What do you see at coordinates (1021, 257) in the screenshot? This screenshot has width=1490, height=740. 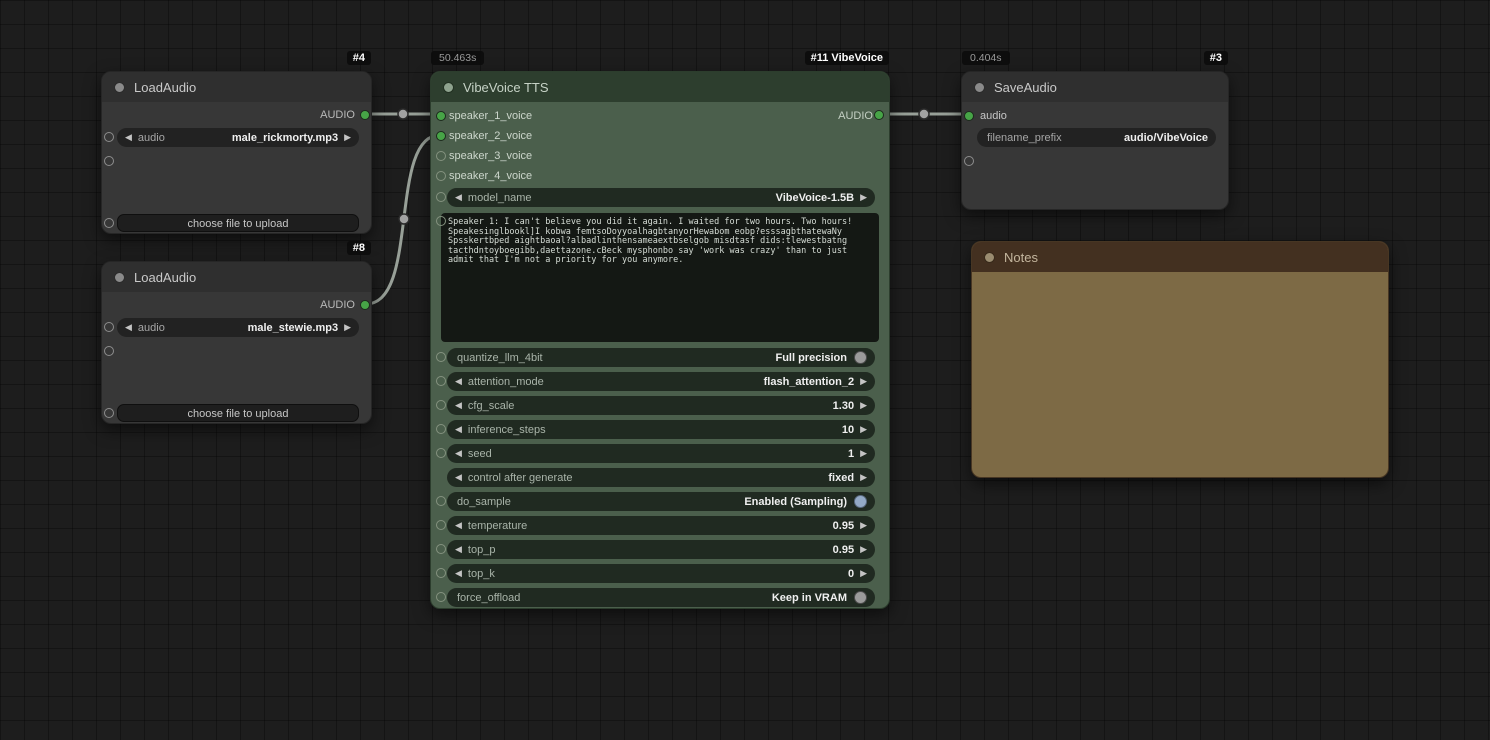 I see `node-title: Notes` at bounding box center [1021, 257].